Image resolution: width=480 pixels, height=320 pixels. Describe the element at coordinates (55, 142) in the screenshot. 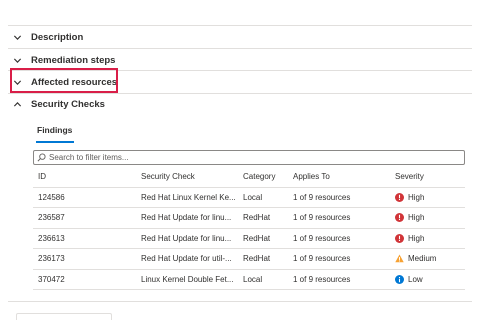

I see `tab-active-indicator` at that location.